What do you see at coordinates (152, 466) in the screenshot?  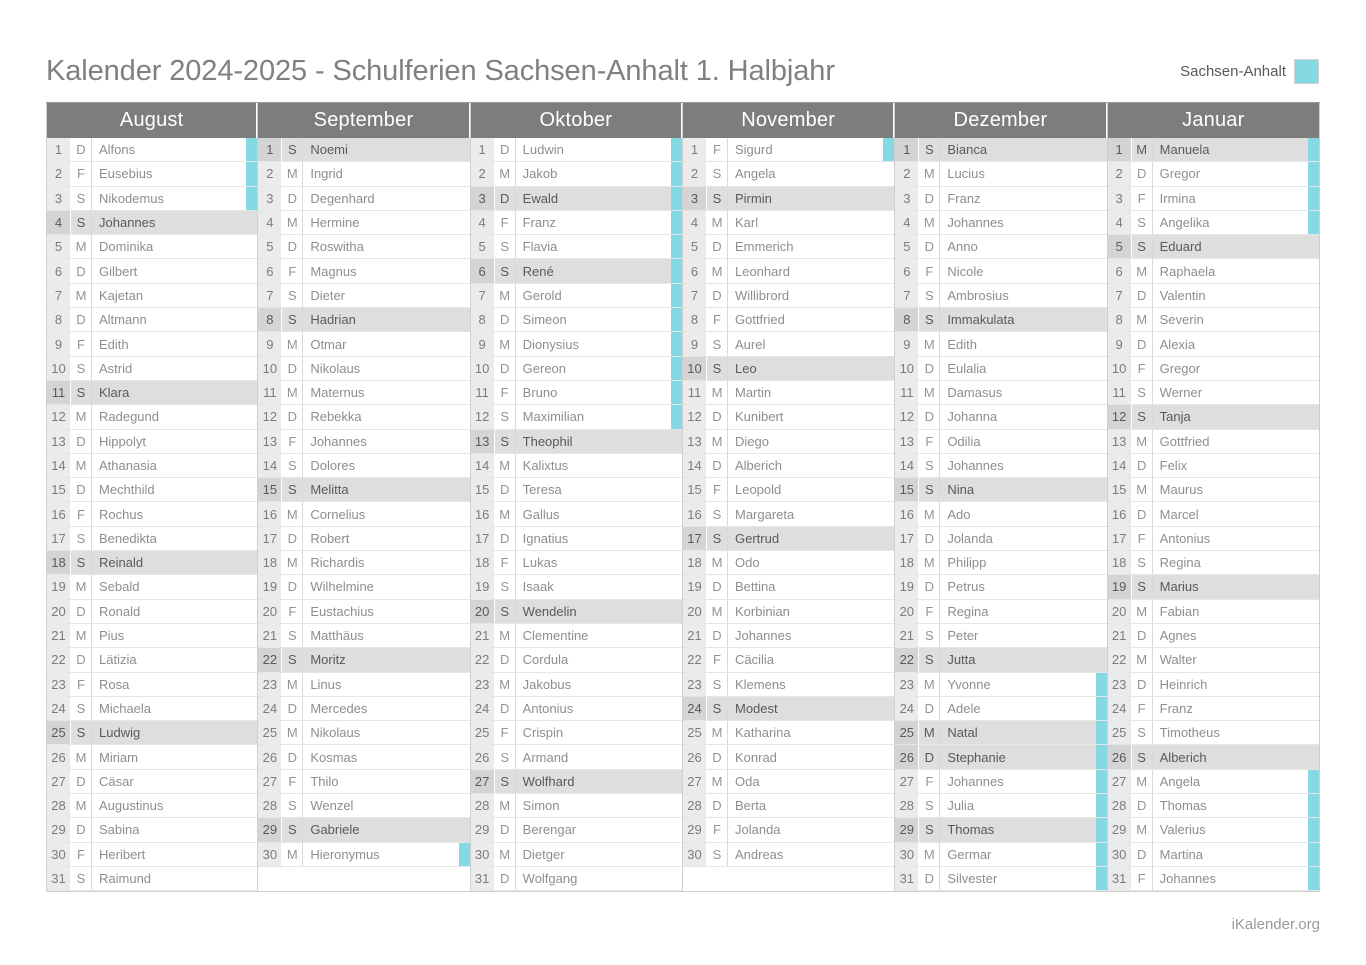 I see `day-row: 14 M Athanasia` at bounding box center [152, 466].